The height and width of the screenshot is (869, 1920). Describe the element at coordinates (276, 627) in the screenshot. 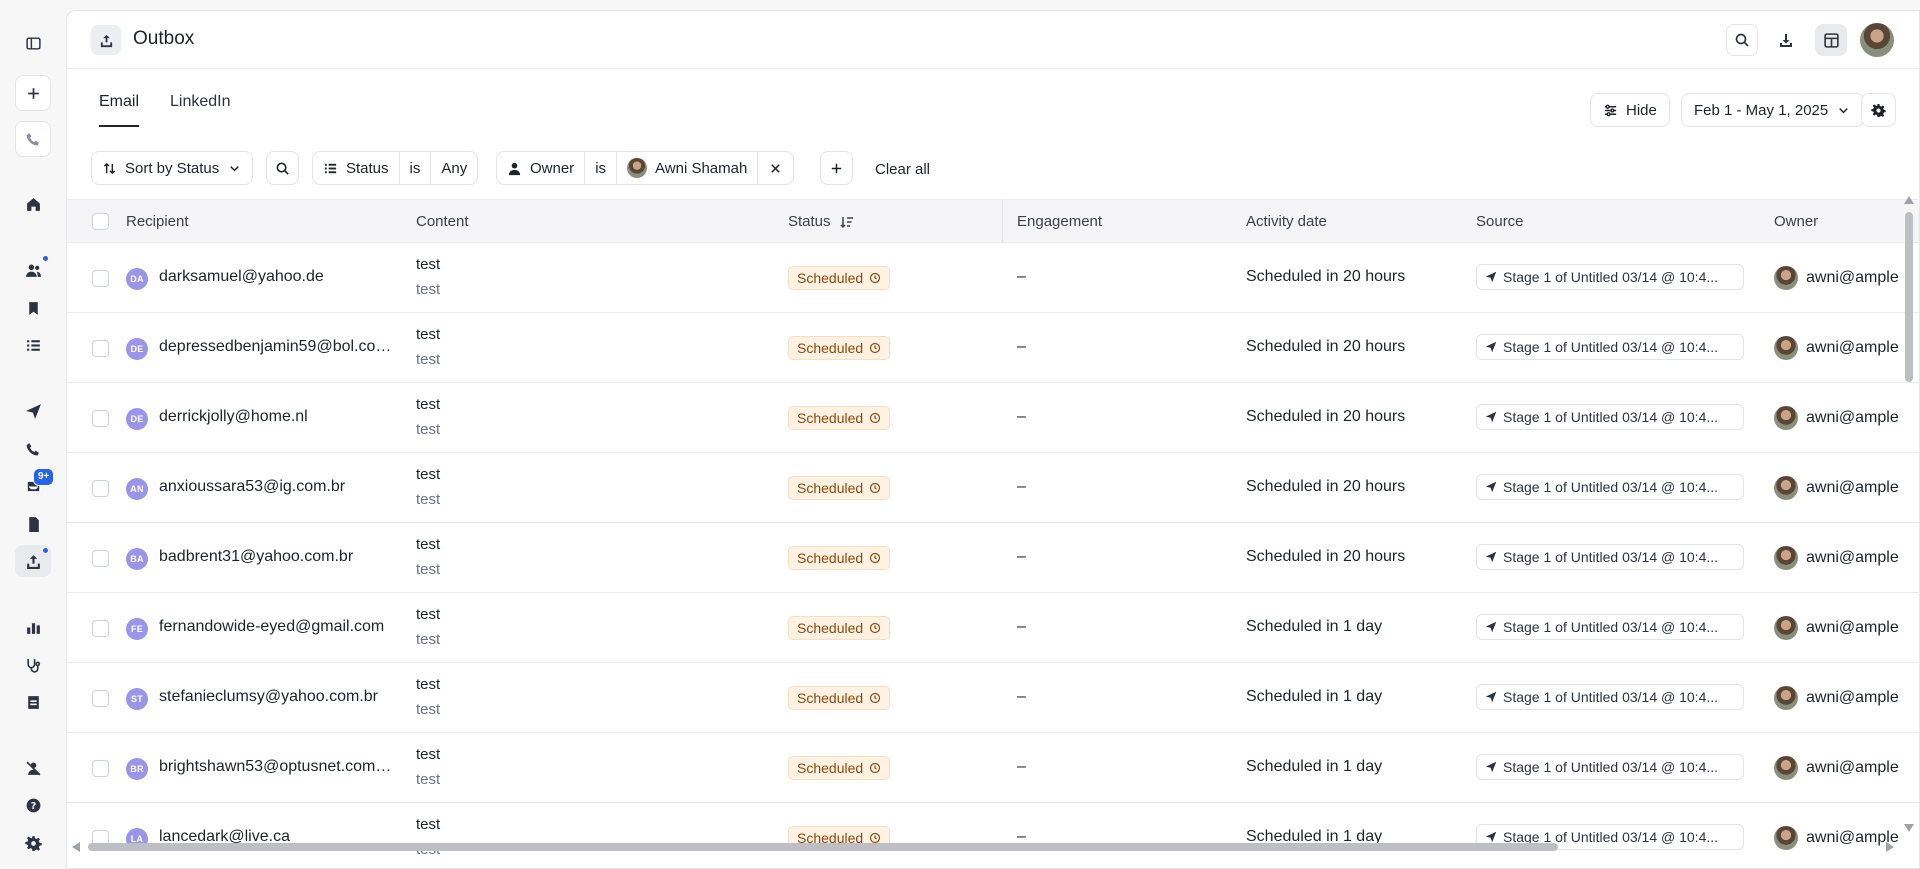

I see `recipient-email: fernandowide-eyed@gmail.com` at that location.